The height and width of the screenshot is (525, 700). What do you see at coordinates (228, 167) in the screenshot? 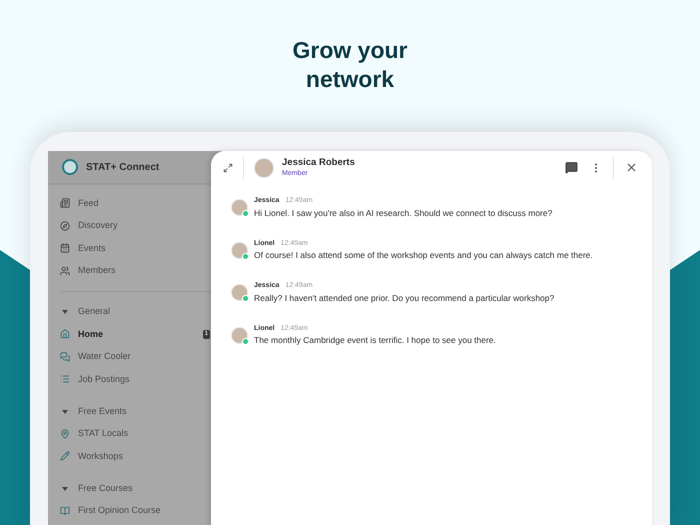
I see `expand-icon` at bounding box center [228, 167].